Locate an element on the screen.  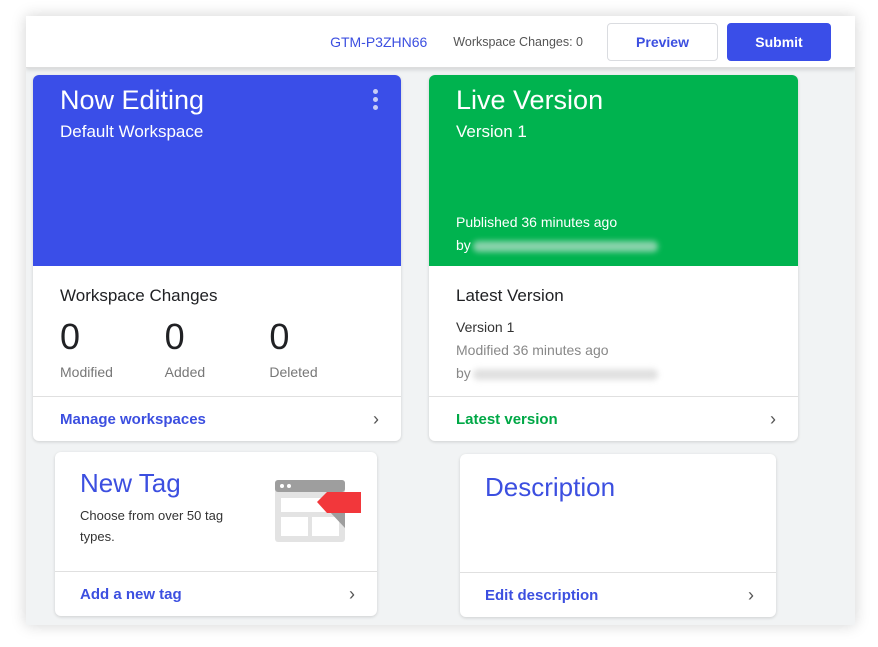
latest-version-link: Latest version › is located at coordinates (613, 418).